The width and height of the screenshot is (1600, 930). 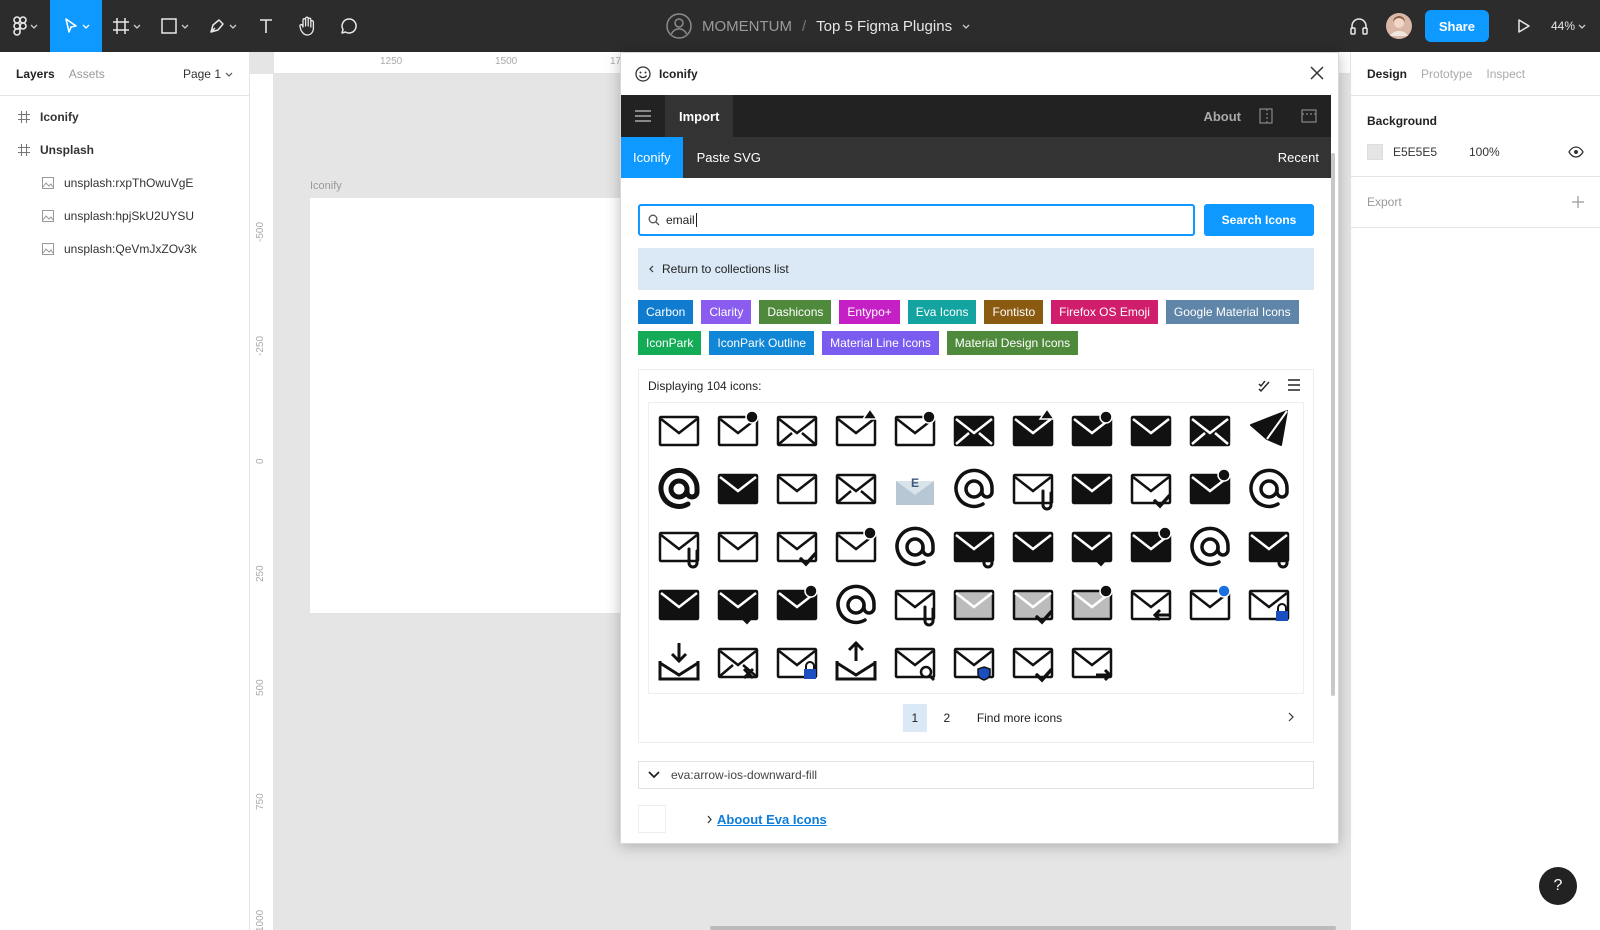 What do you see at coordinates (679, 488) in the screenshot?
I see `at-sign-bold-icon` at bounding box center [679, 488].